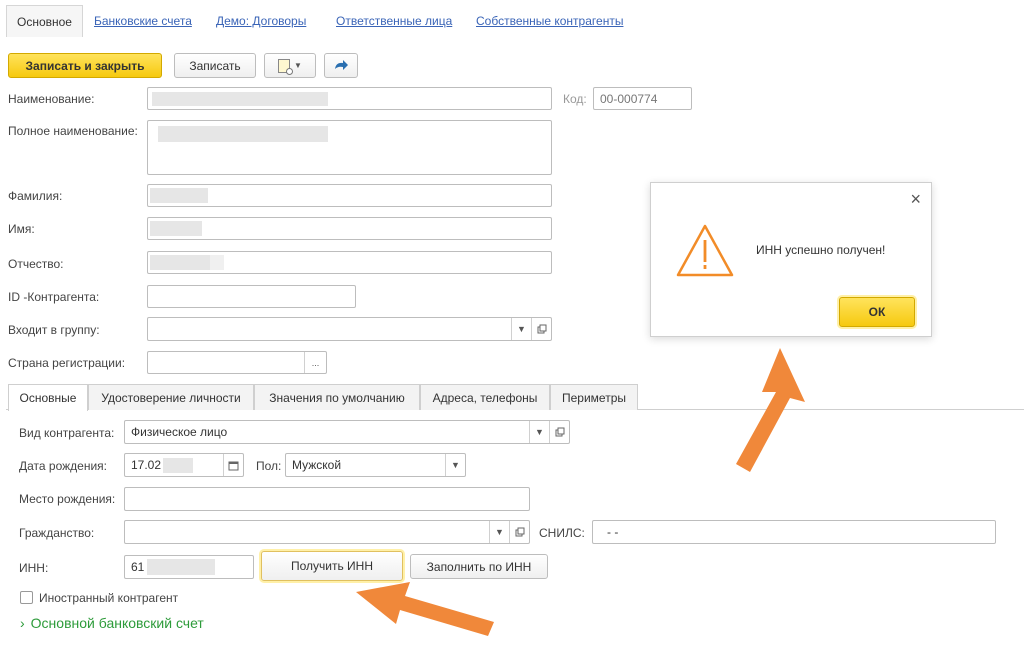 The height and width of the screenshot is (652, 1024). I want to click on print-menu-button: ▼, so click(290, 65).